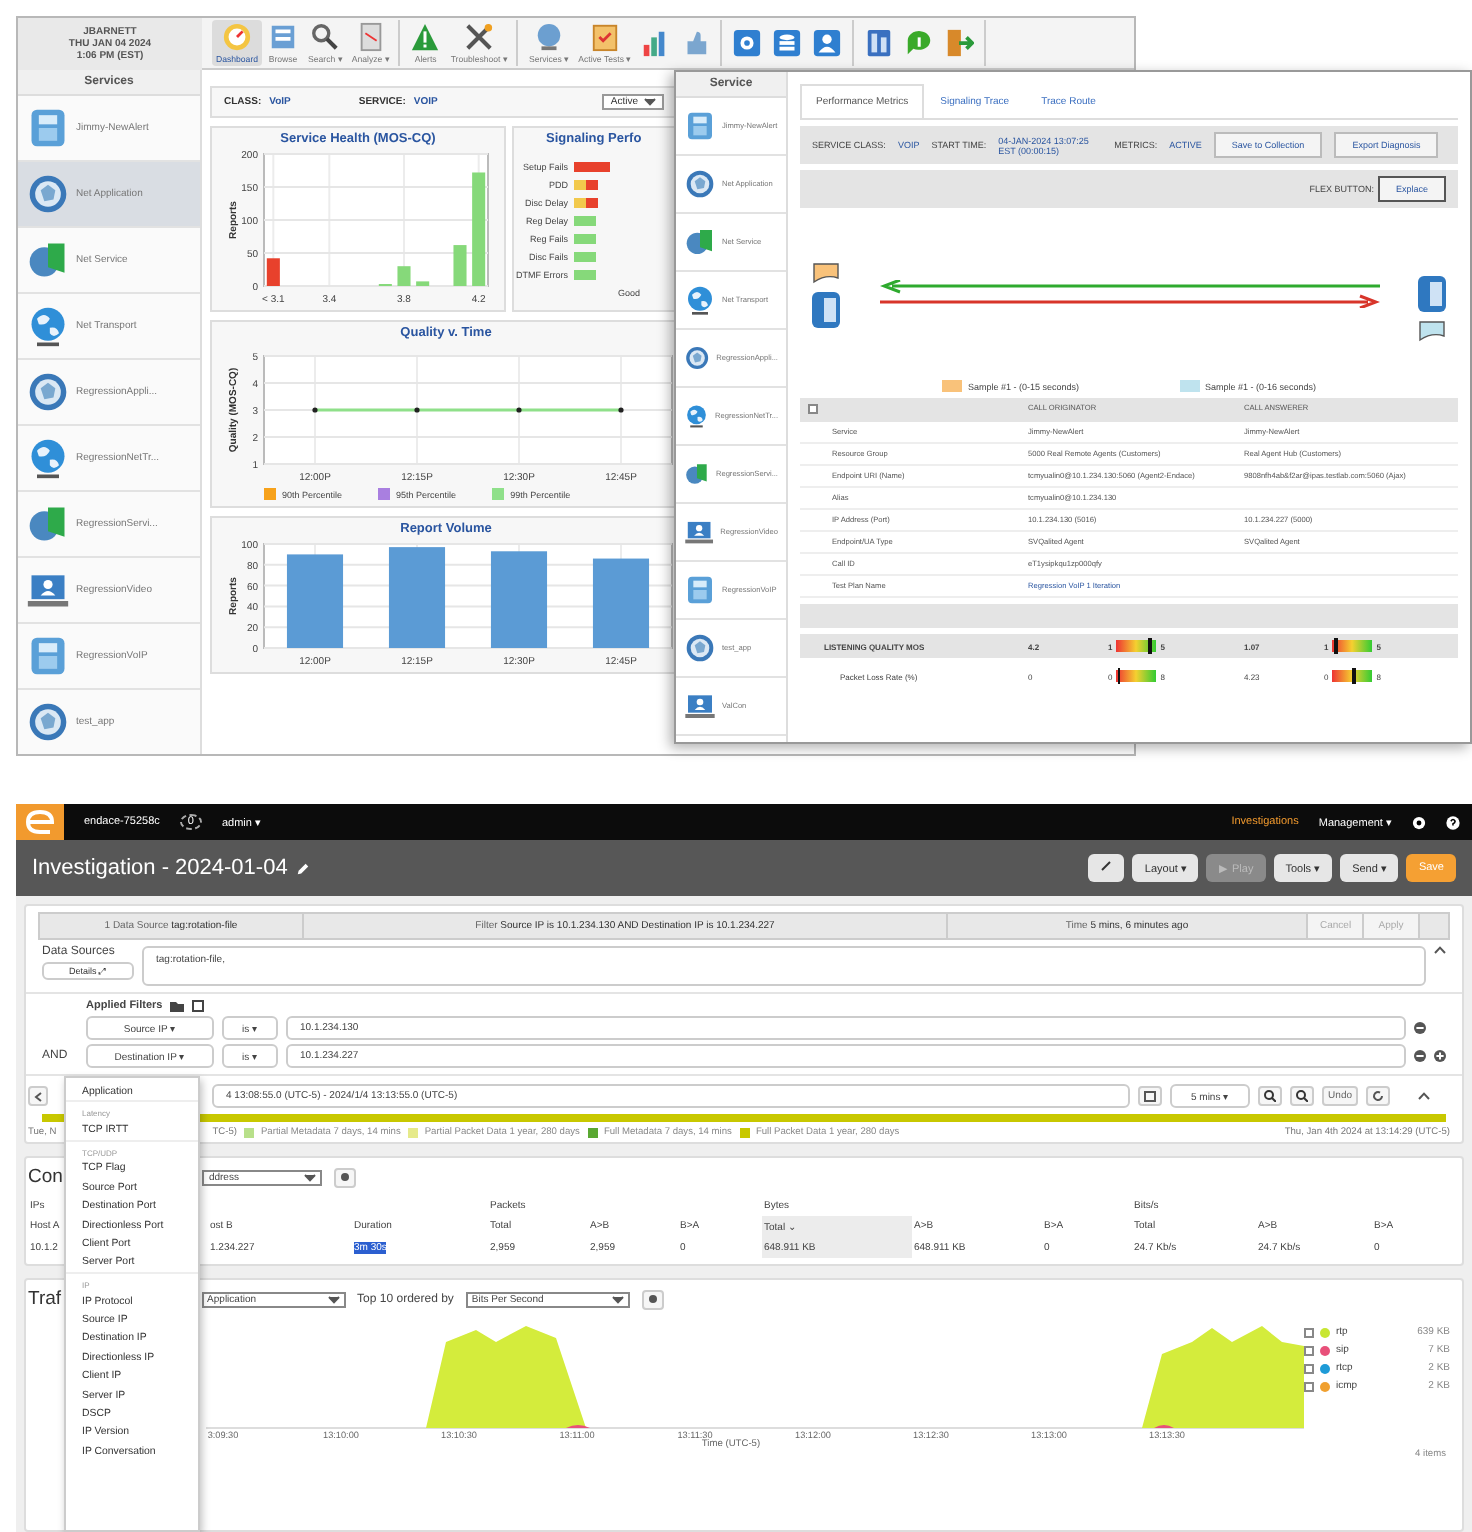 The width and height of the screenshot is (1472, 1532). Describe the element at coordinates (198, 1006) in the screenshot. I see `save-icon` at that location.